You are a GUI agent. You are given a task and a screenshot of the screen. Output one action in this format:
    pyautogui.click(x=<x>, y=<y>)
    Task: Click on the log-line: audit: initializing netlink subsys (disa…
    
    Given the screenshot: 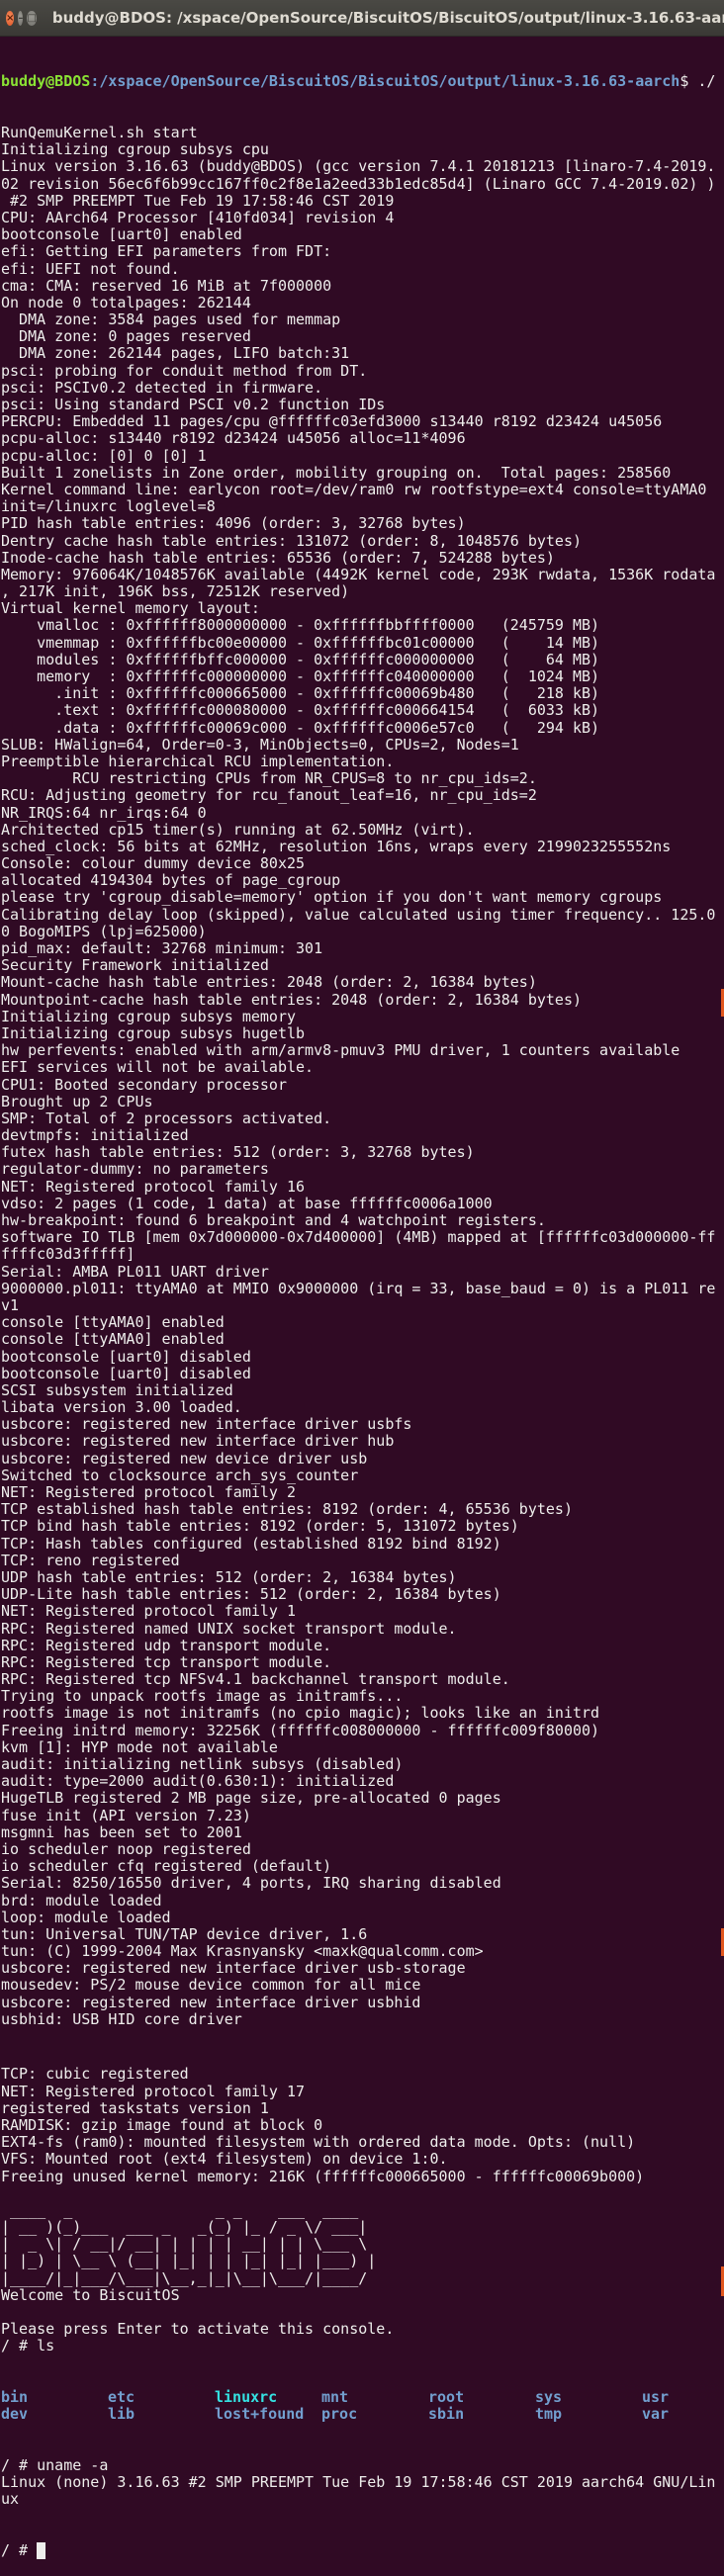 What is the action you would take?
    pyautogui.click(x=202, y=1764)
    